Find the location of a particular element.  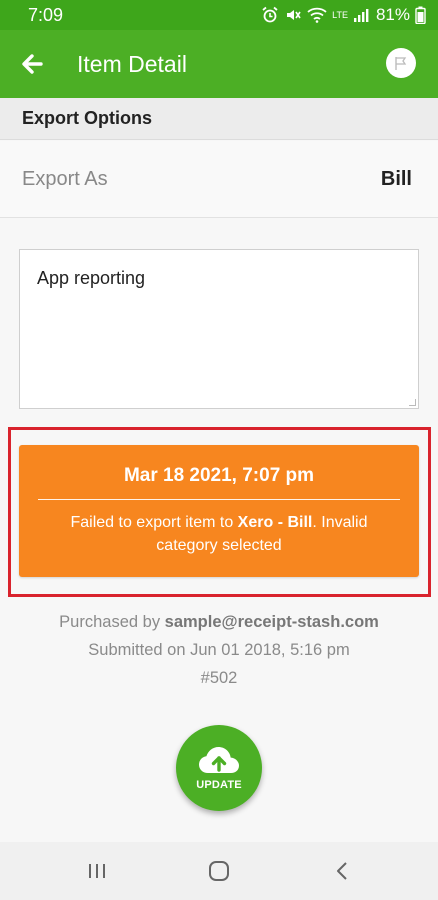

system-nav-bar is located at coordinates (219, 871).